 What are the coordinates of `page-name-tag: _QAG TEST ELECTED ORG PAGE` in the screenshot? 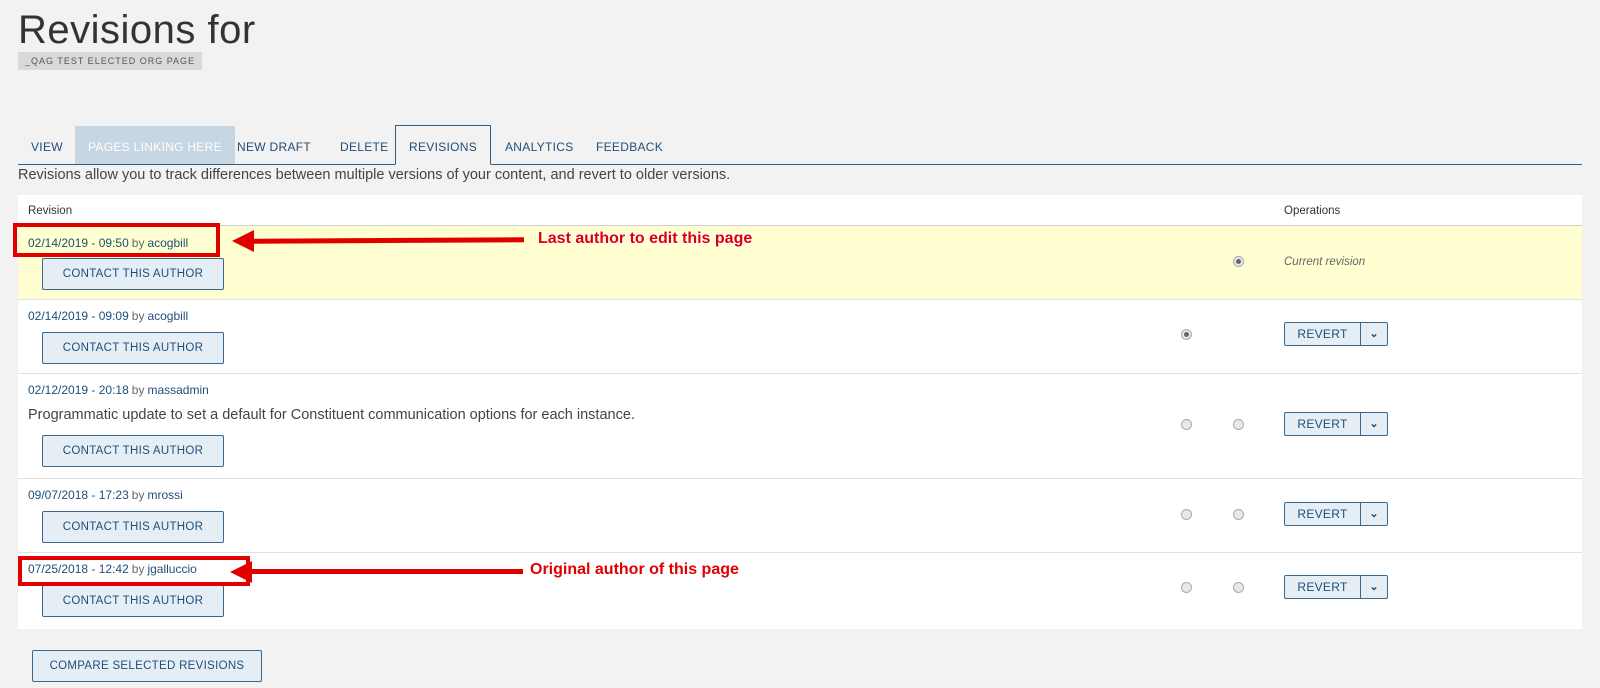 It's located at (110, 61).